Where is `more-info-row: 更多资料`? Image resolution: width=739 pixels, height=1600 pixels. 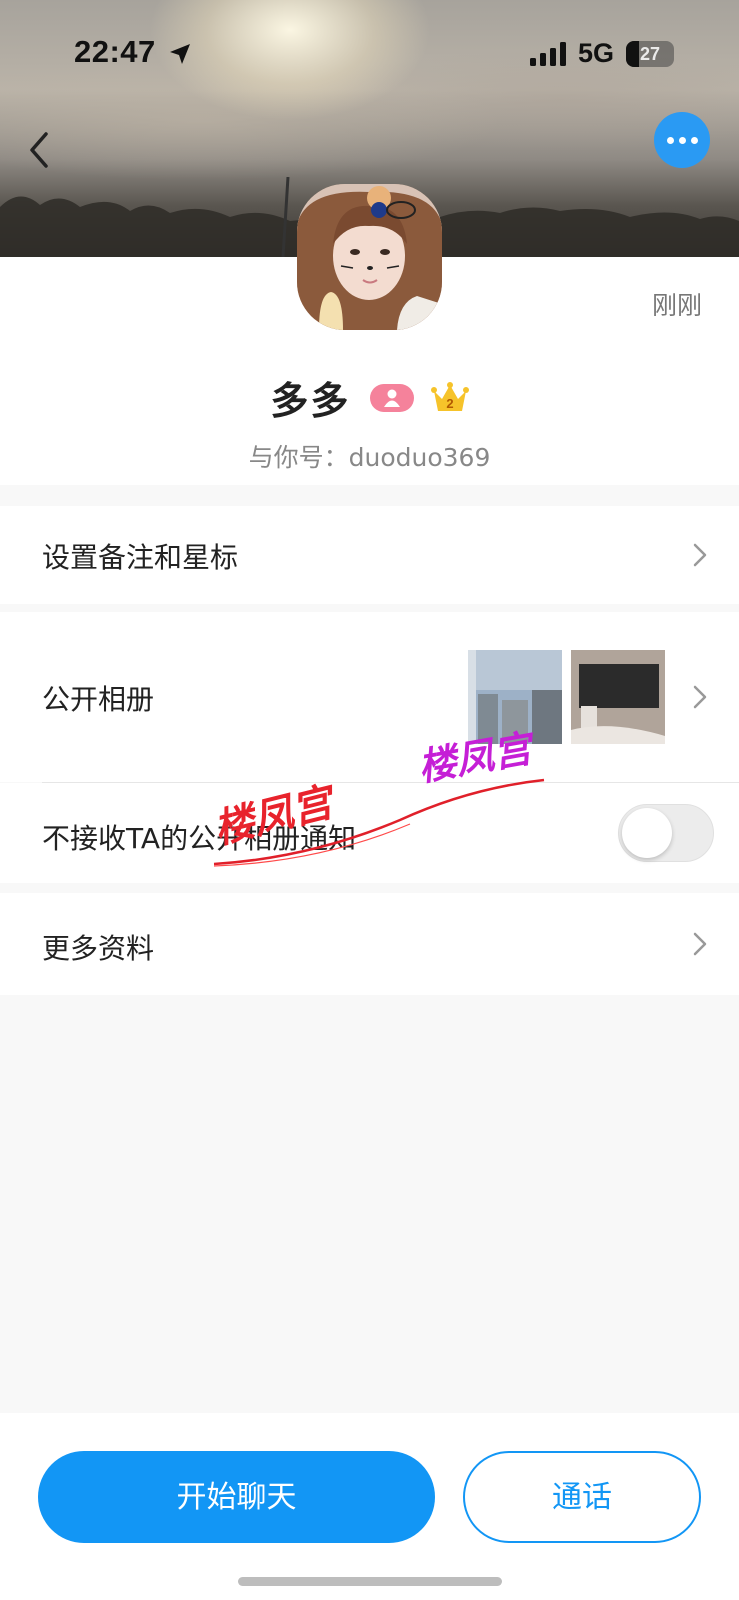 more-info-row: 更多资料 is located at coordinates (369, 944).